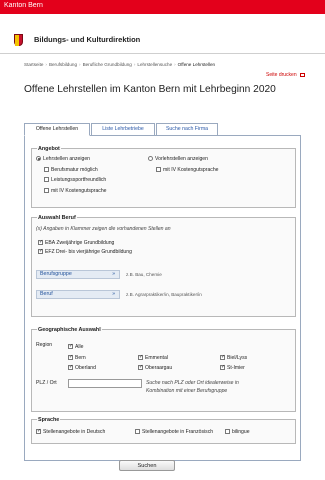 Image resolution: width=325 pixels, height=480 pixels. I want to click on tab-offene-lehrstellen: Offene Lehrstellen, so click(57, 129).